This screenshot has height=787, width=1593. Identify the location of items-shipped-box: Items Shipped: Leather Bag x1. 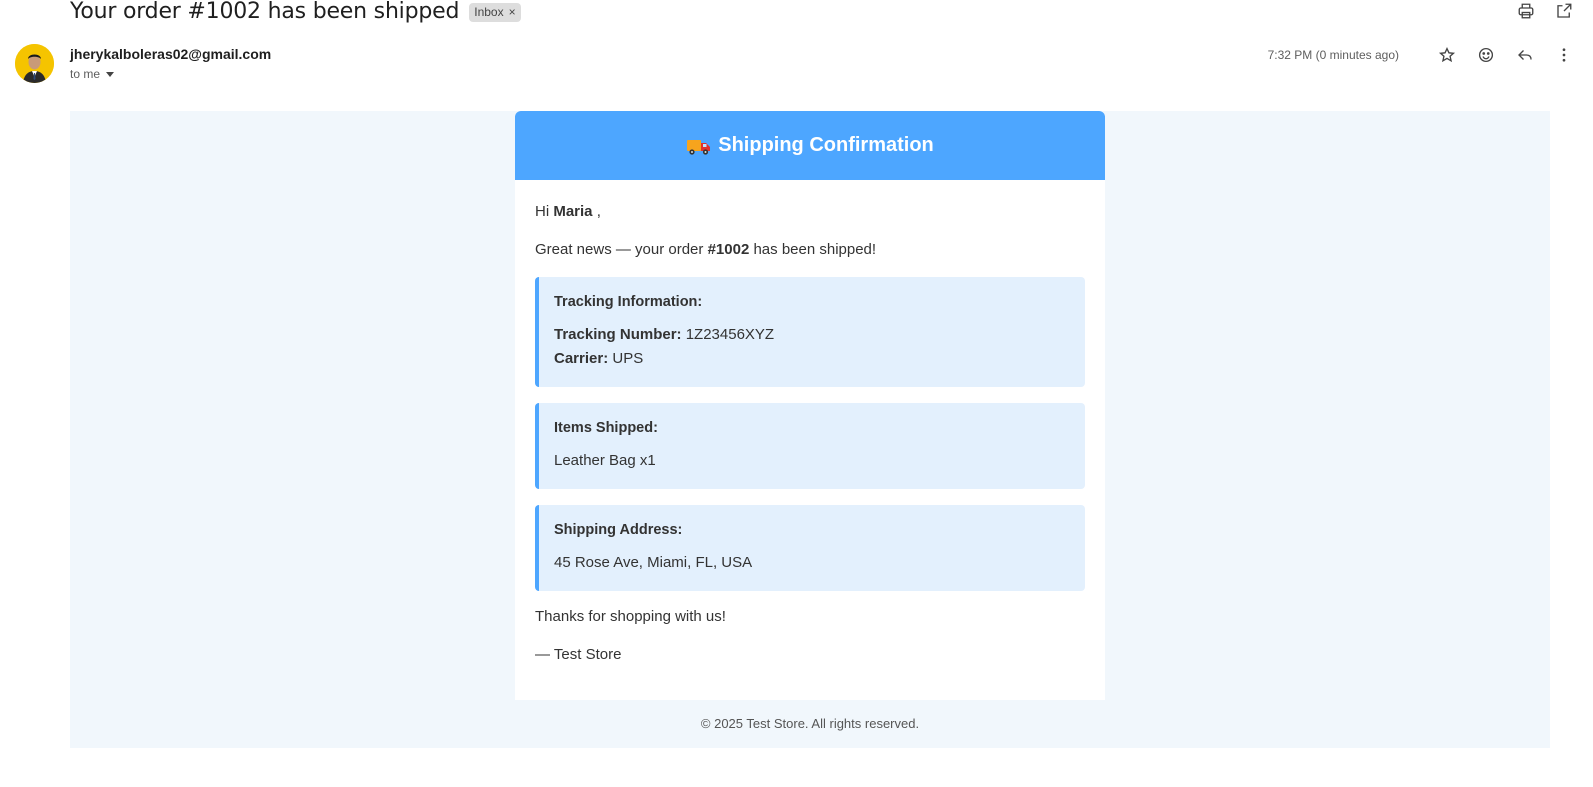
(810, 446).